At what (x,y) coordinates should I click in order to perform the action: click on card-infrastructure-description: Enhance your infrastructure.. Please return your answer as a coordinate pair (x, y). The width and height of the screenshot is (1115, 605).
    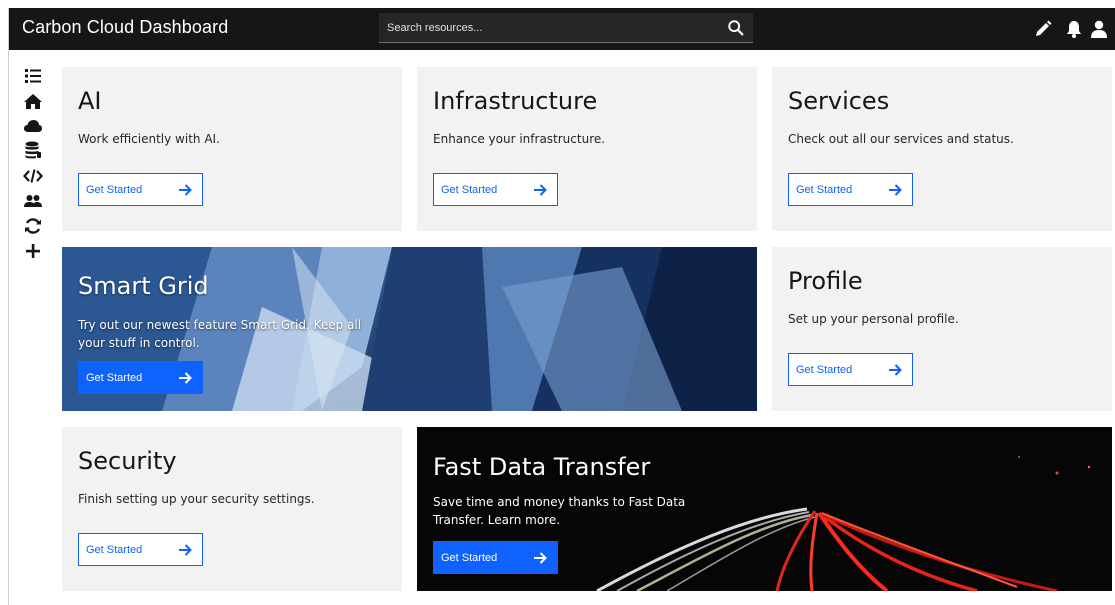
    Looking at the image, I should click on (519, 139).